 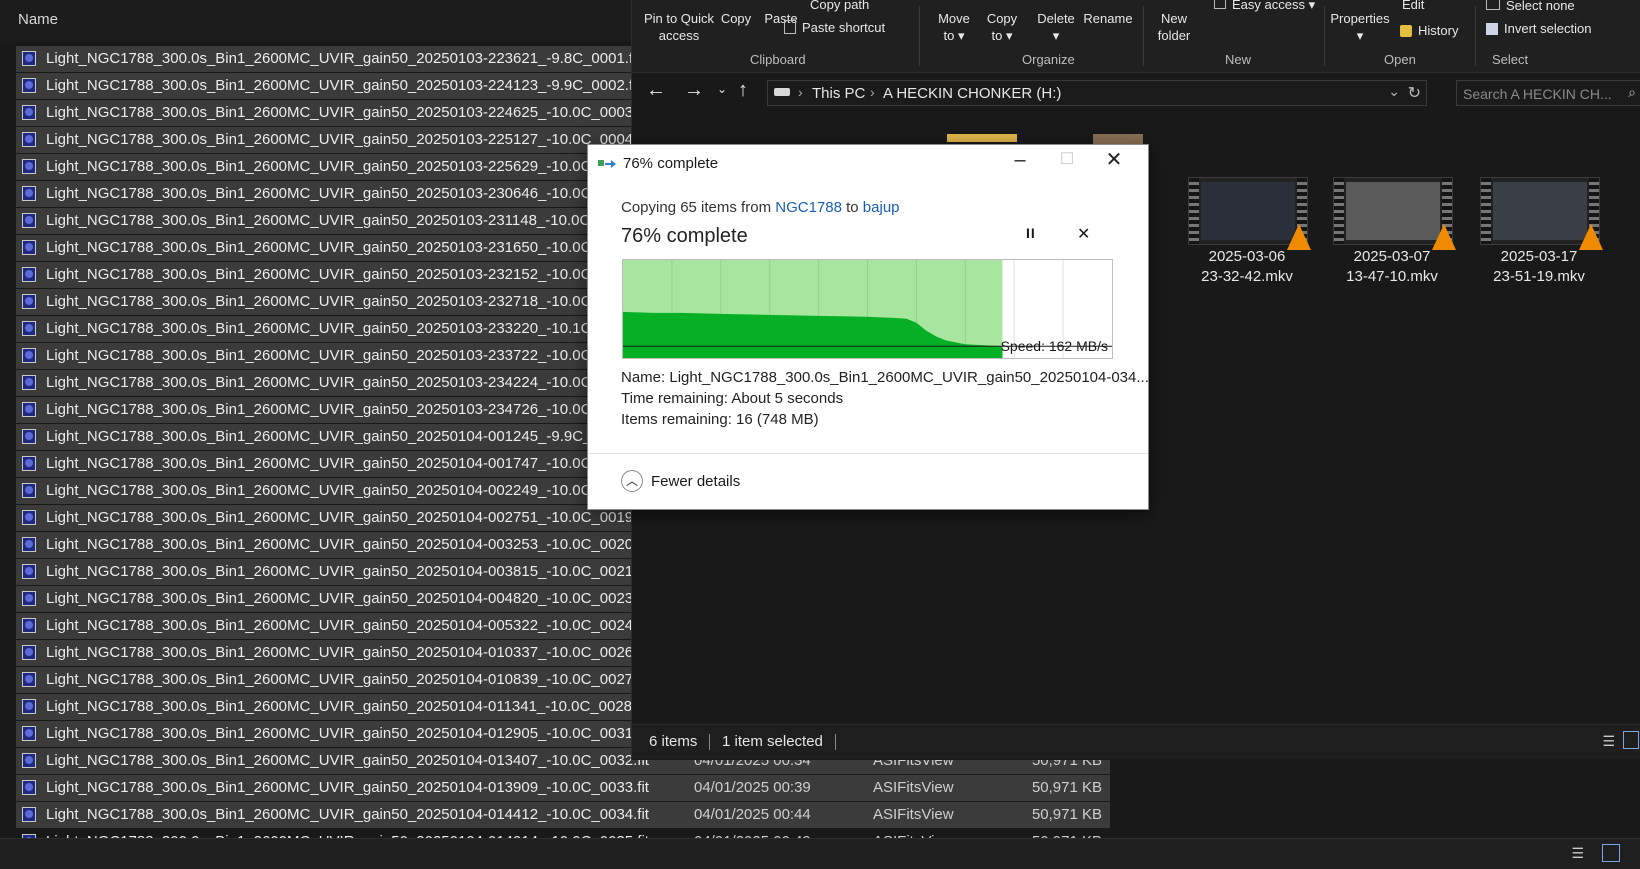 I want to click on select-none-button: Select none, so click(x=1530, y=7).